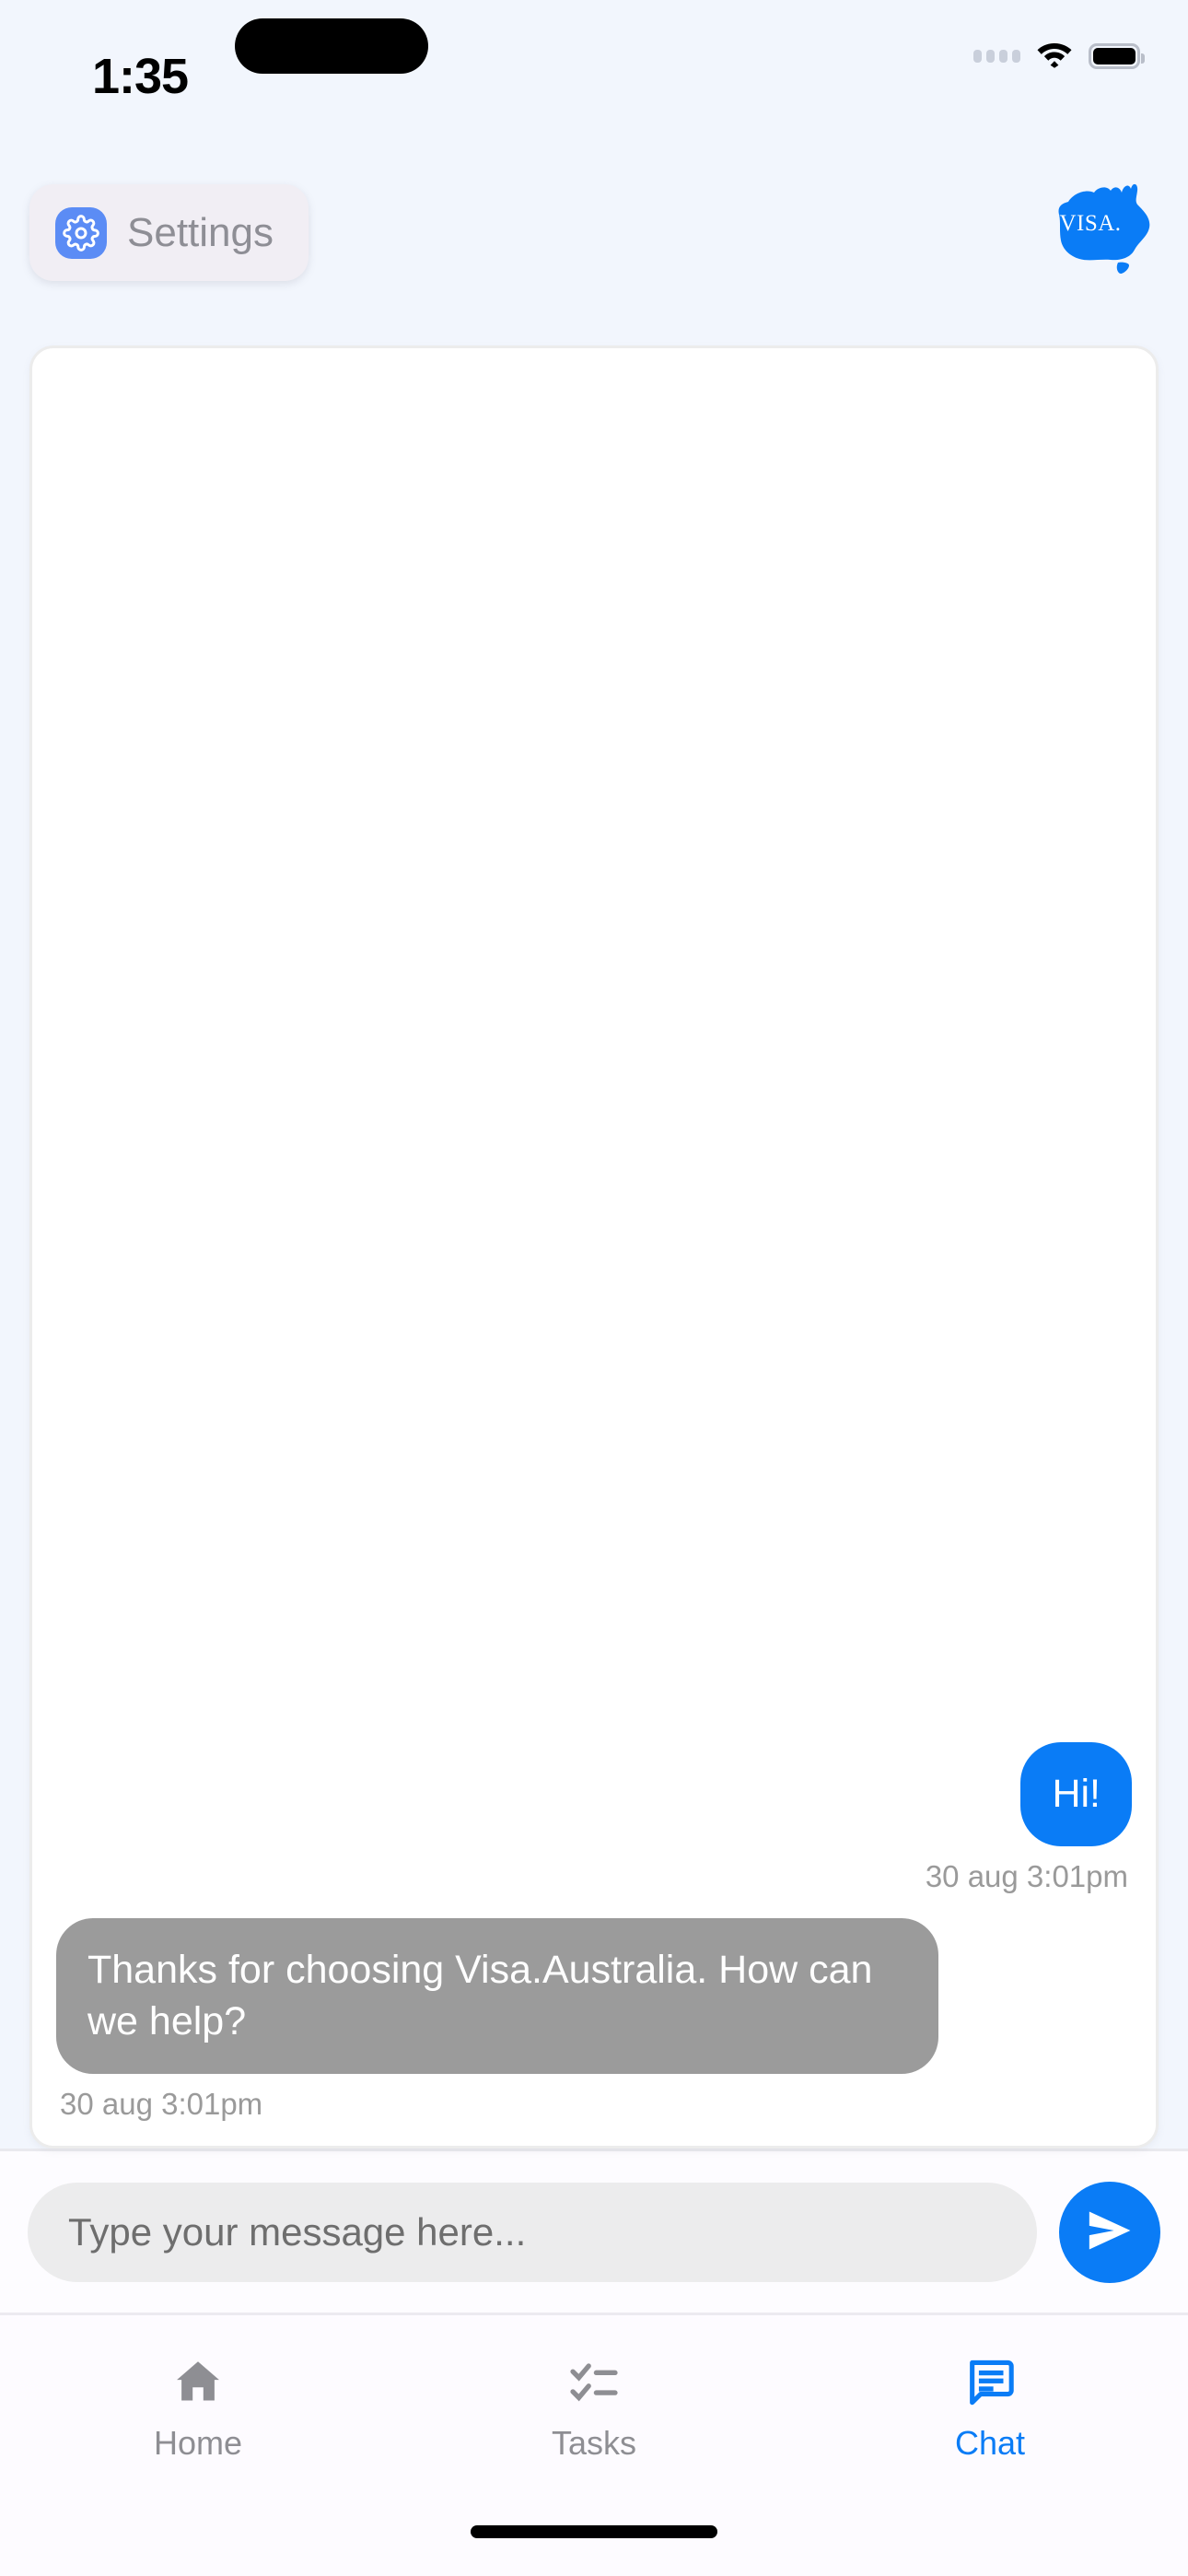 This screenshot has height=2576, width=1188. I want to click on status-bar-indicators, so click(1059, 56).